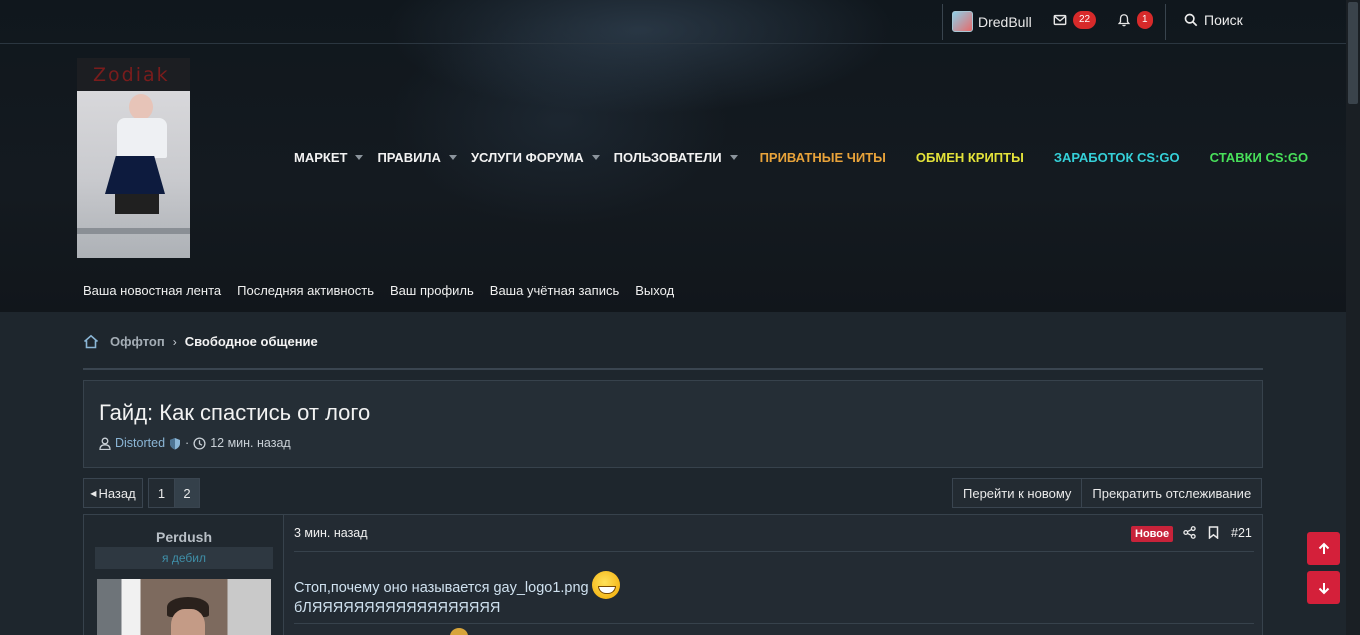 The image size is (1360, 635). I want to click on back-label: Назад, so click(117, 493).